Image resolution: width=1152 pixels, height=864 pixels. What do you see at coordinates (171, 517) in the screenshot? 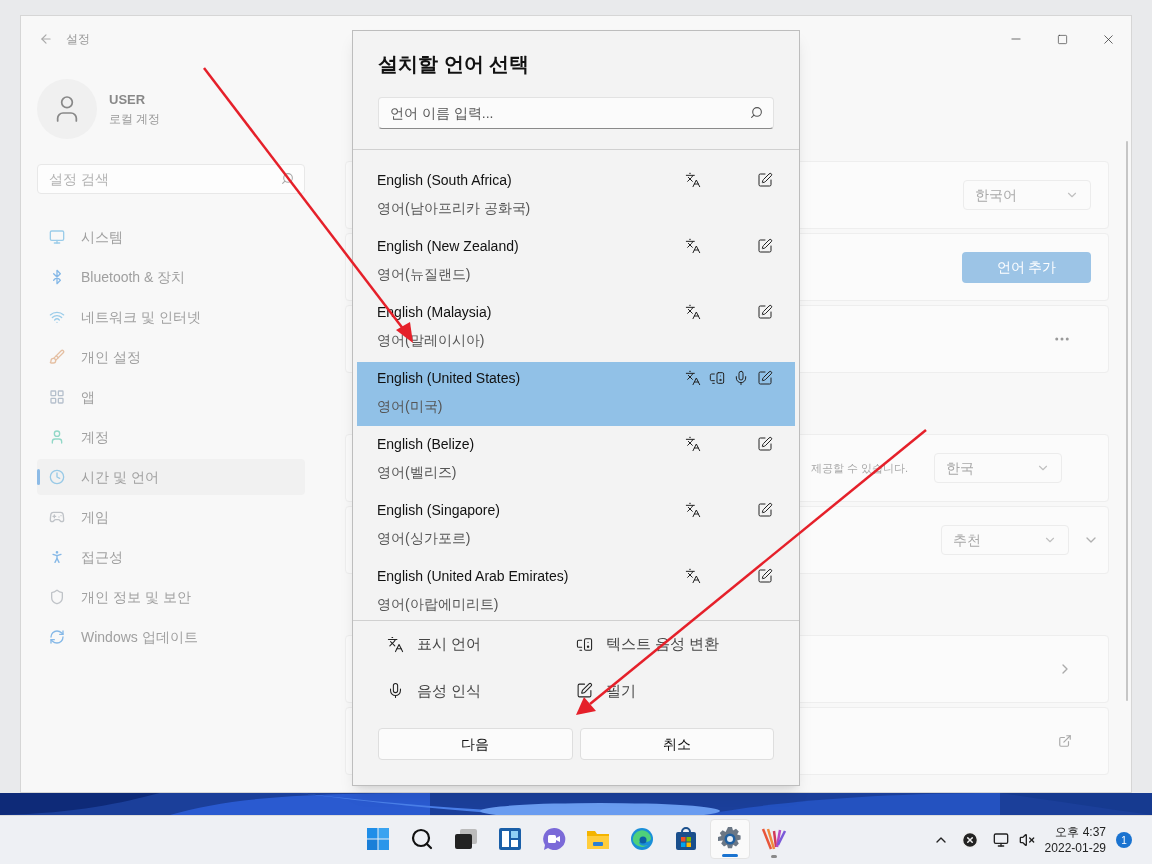
I see `sidebar-item: 게임` at bounding box center [171, 517].